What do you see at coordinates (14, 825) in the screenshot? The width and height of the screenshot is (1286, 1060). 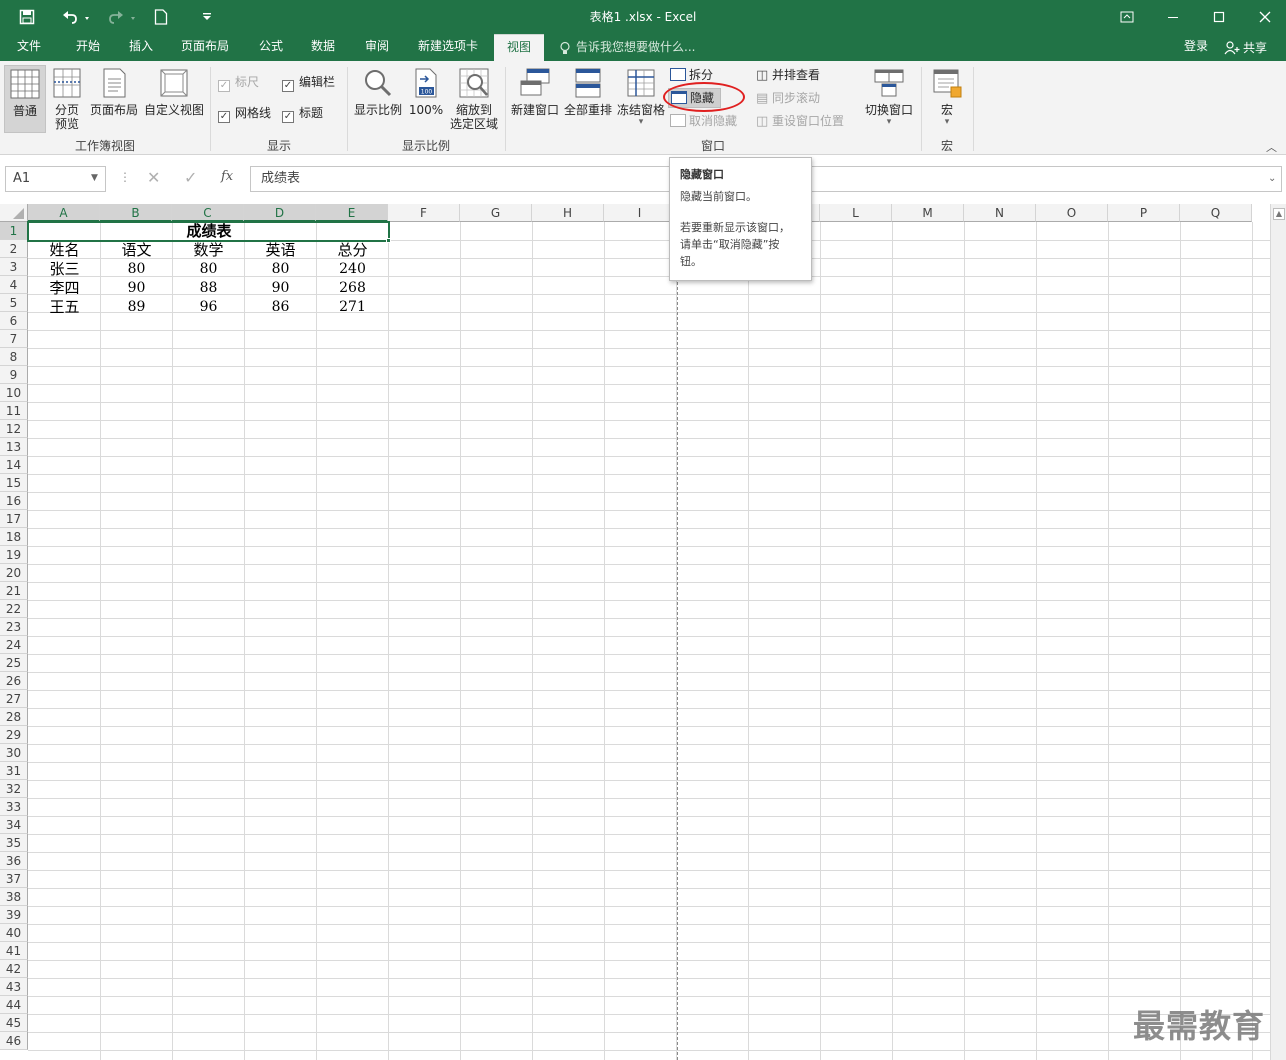 I see `row-header-34: 34` at bounding box center [14, 825].